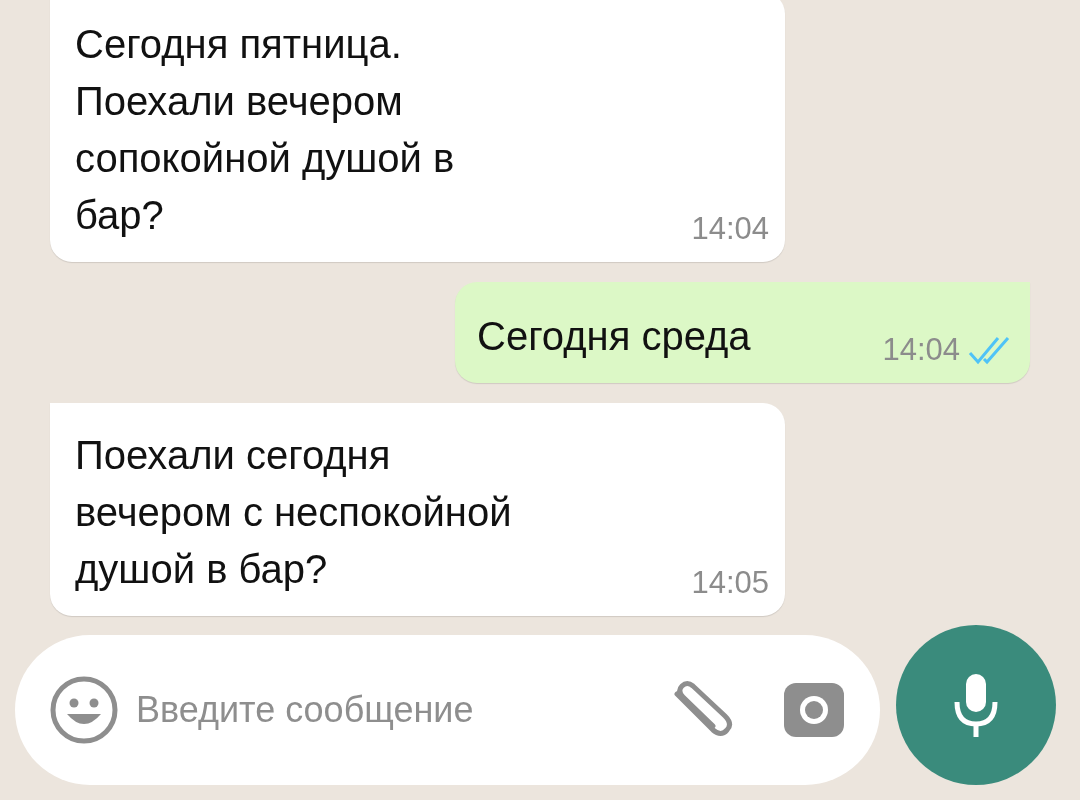  What do you see at coordinates (614, 336) in the screenshot?
I see `message-text: Сегодня среда` at bounding box center [614, 336].